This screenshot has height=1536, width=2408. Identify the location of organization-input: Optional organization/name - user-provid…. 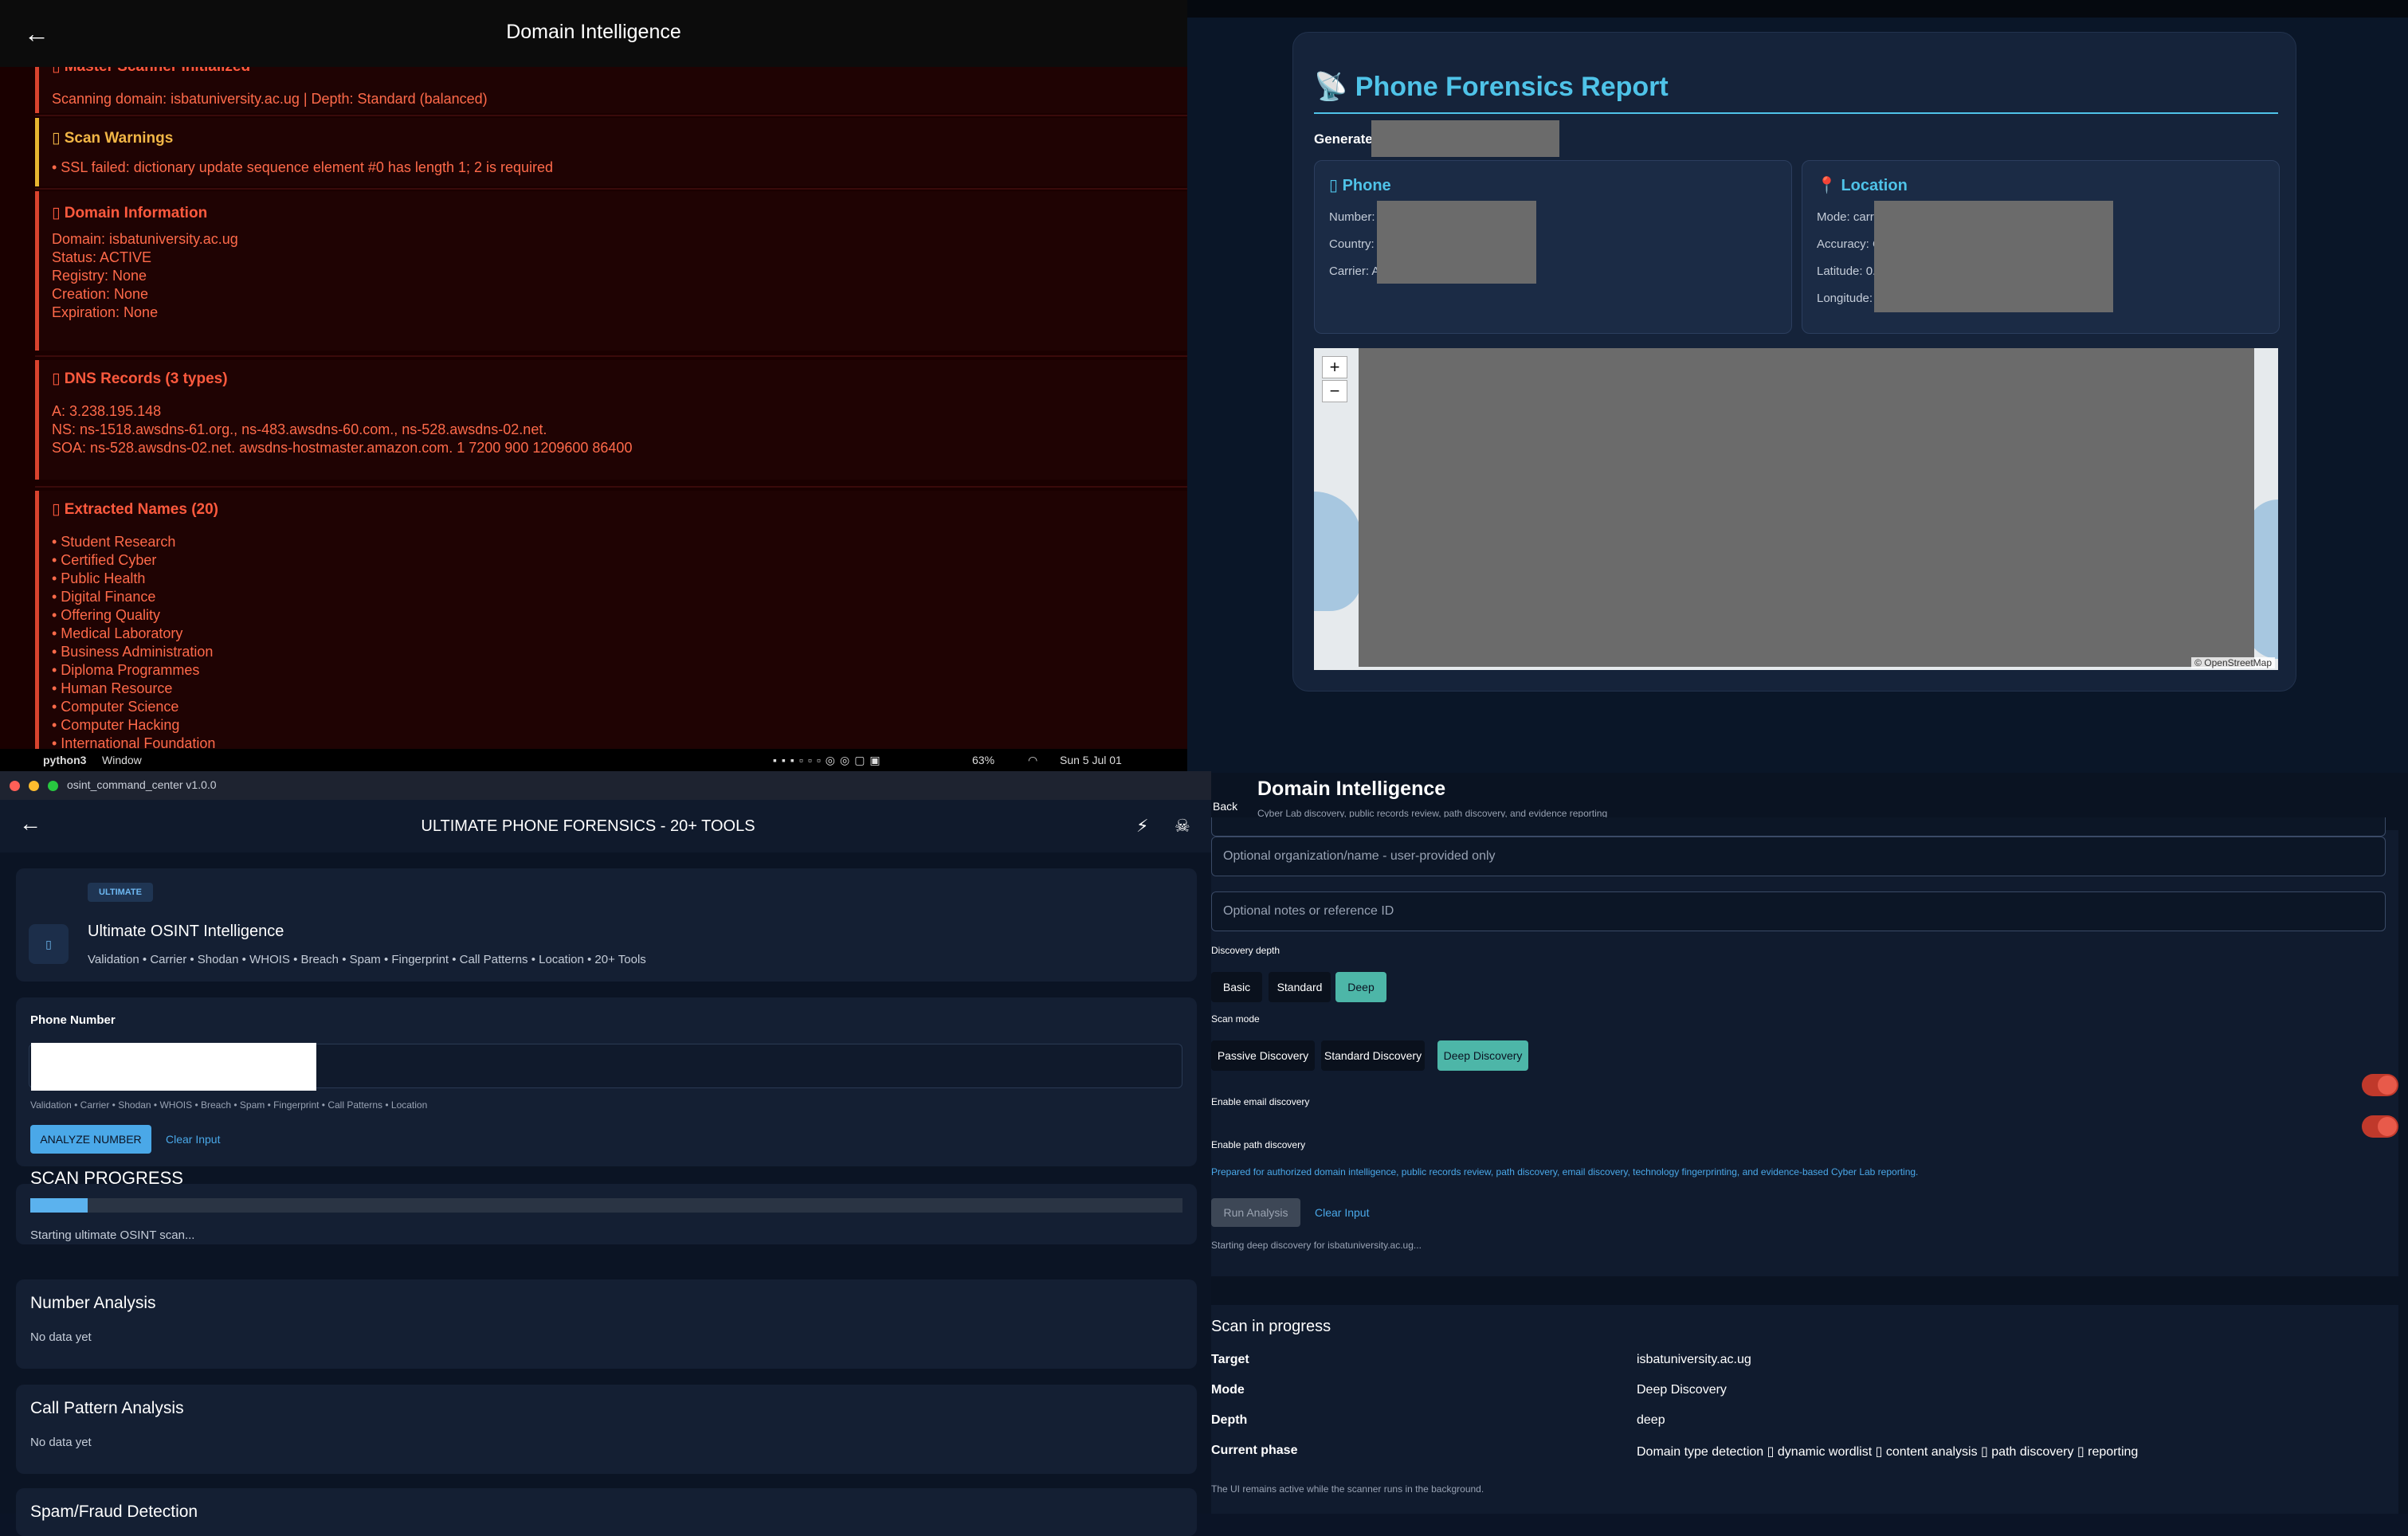
(1798, 856).